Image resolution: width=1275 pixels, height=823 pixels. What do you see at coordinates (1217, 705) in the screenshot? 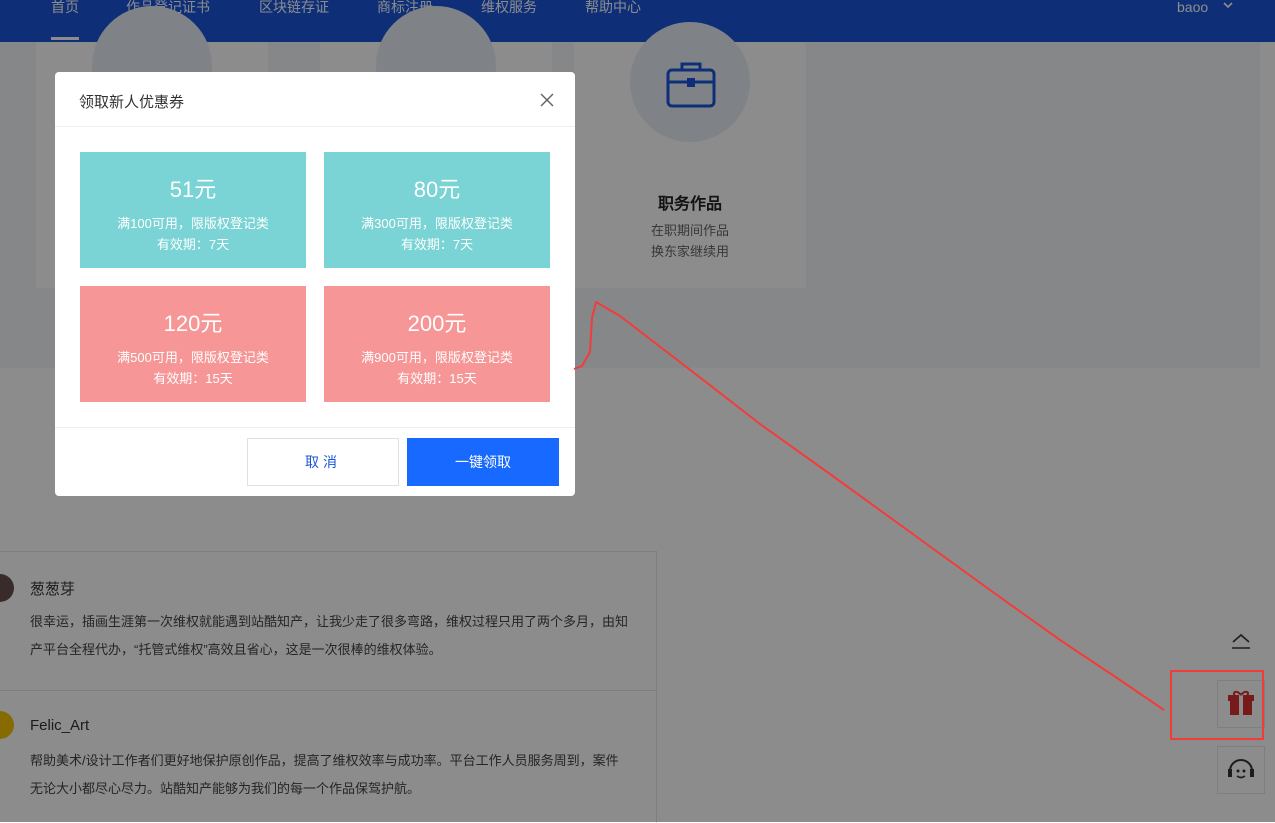
I see `annotation-box` at bounding box center [1217, 705].